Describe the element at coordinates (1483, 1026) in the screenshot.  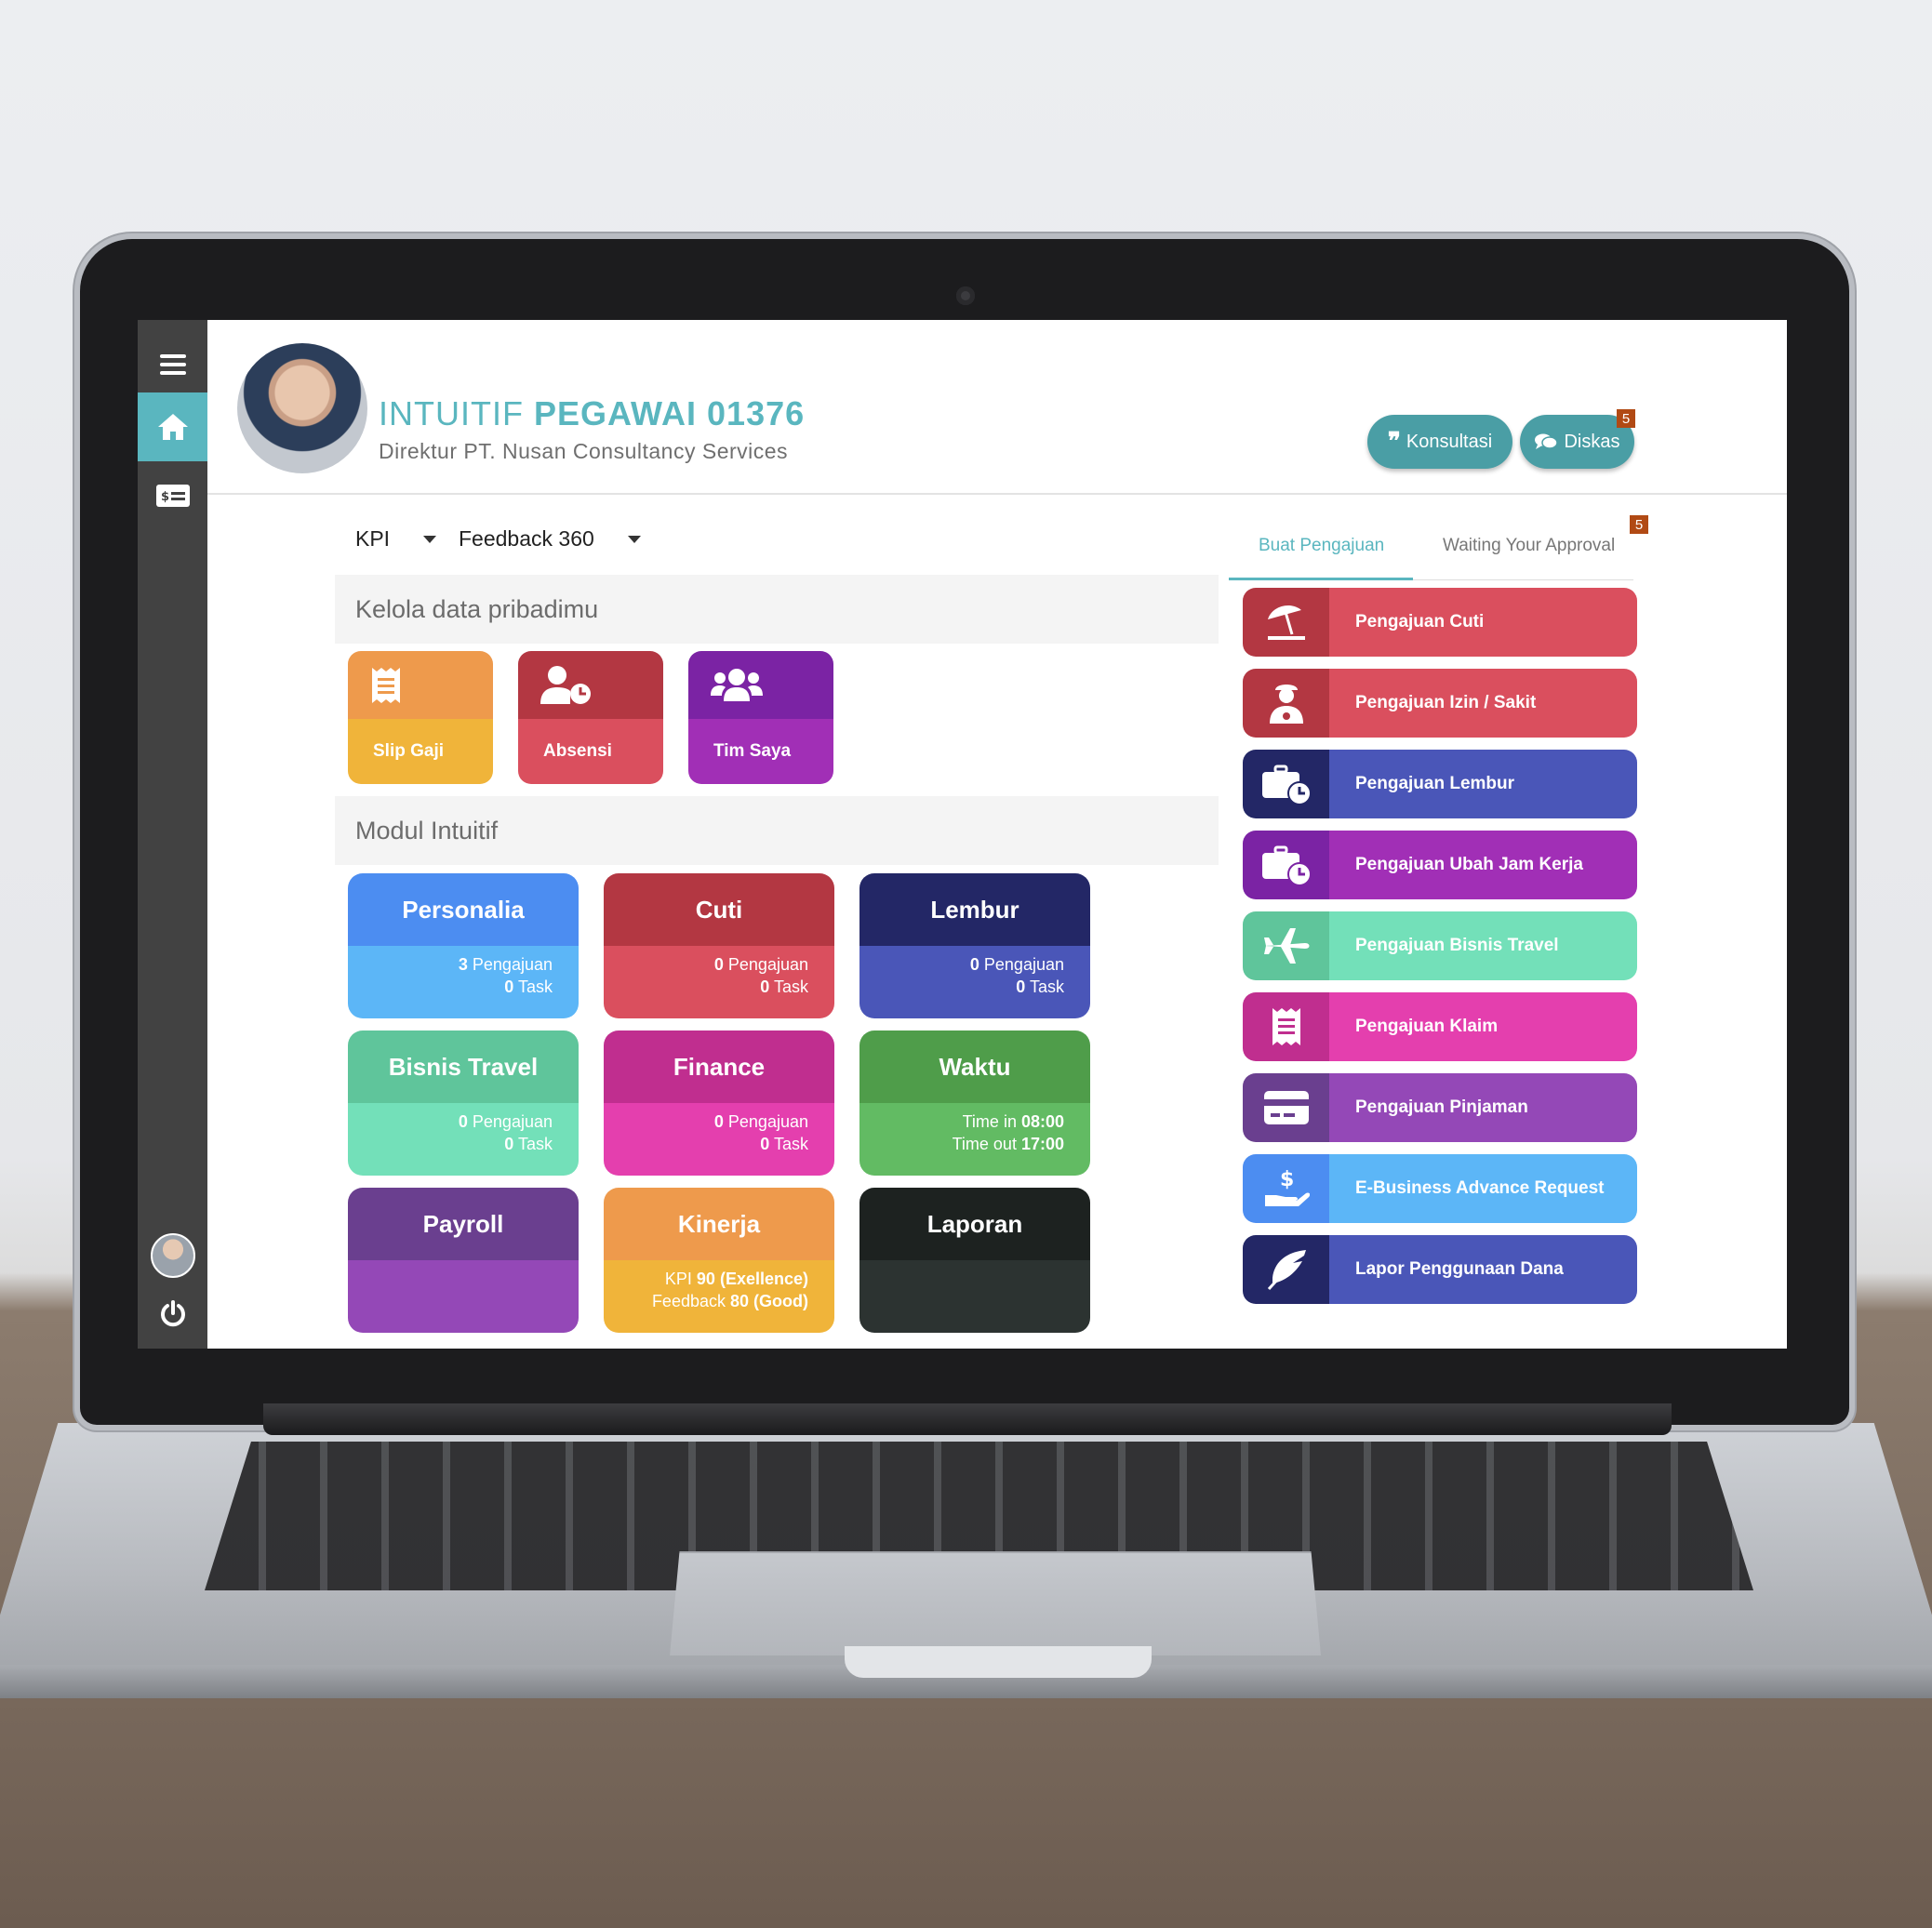
I see `request-label: Pengajuan Klaim` at that location.